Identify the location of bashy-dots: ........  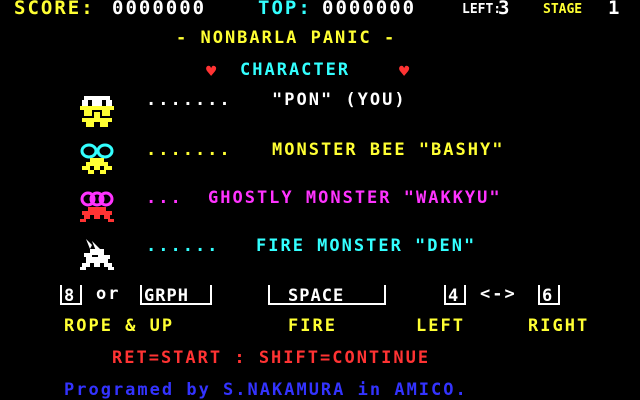
(189, 150).